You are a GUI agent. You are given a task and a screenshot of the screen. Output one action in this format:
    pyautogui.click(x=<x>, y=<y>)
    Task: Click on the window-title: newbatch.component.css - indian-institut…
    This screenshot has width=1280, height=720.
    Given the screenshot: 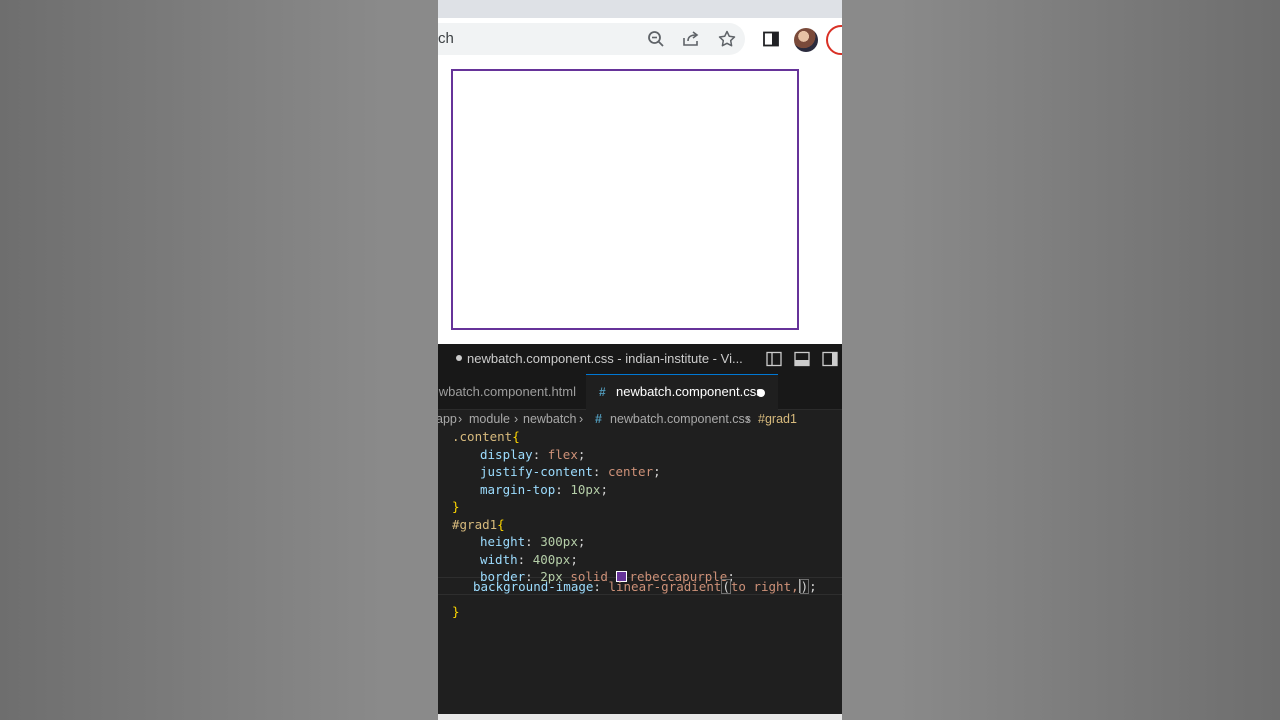 What is the action you would take?
    pyautogui.click(x=605, y=358)
    